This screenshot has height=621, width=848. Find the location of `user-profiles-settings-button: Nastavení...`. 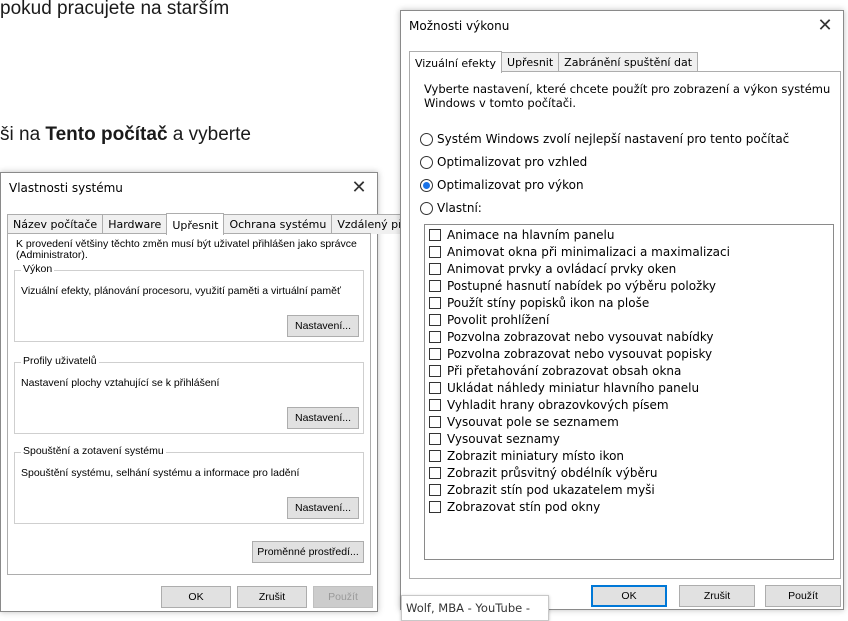

user-profiles-settings-button: Nastavení... is located at coordinates (323, 418).